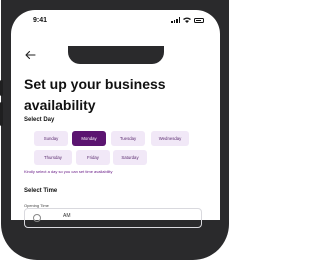 This screenshot has height=260, width=320. Describe the element at coordinates (128, 138) in the screenshot. I see `day-chip-tuesday: Tuesday` at that location.